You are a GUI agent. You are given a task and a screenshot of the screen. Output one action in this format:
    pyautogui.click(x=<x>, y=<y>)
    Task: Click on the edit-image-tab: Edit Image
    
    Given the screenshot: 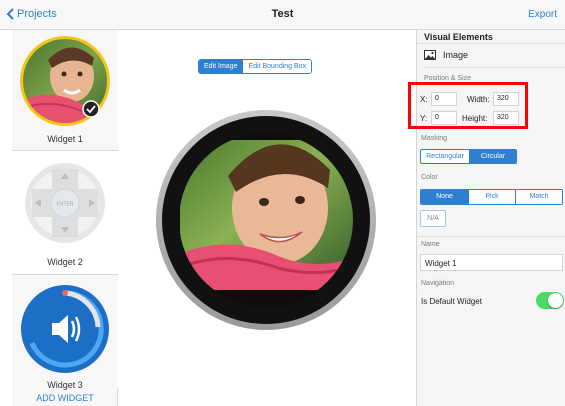 What is the action you would take?
    pyautogui.click(x=221, y=66)
    